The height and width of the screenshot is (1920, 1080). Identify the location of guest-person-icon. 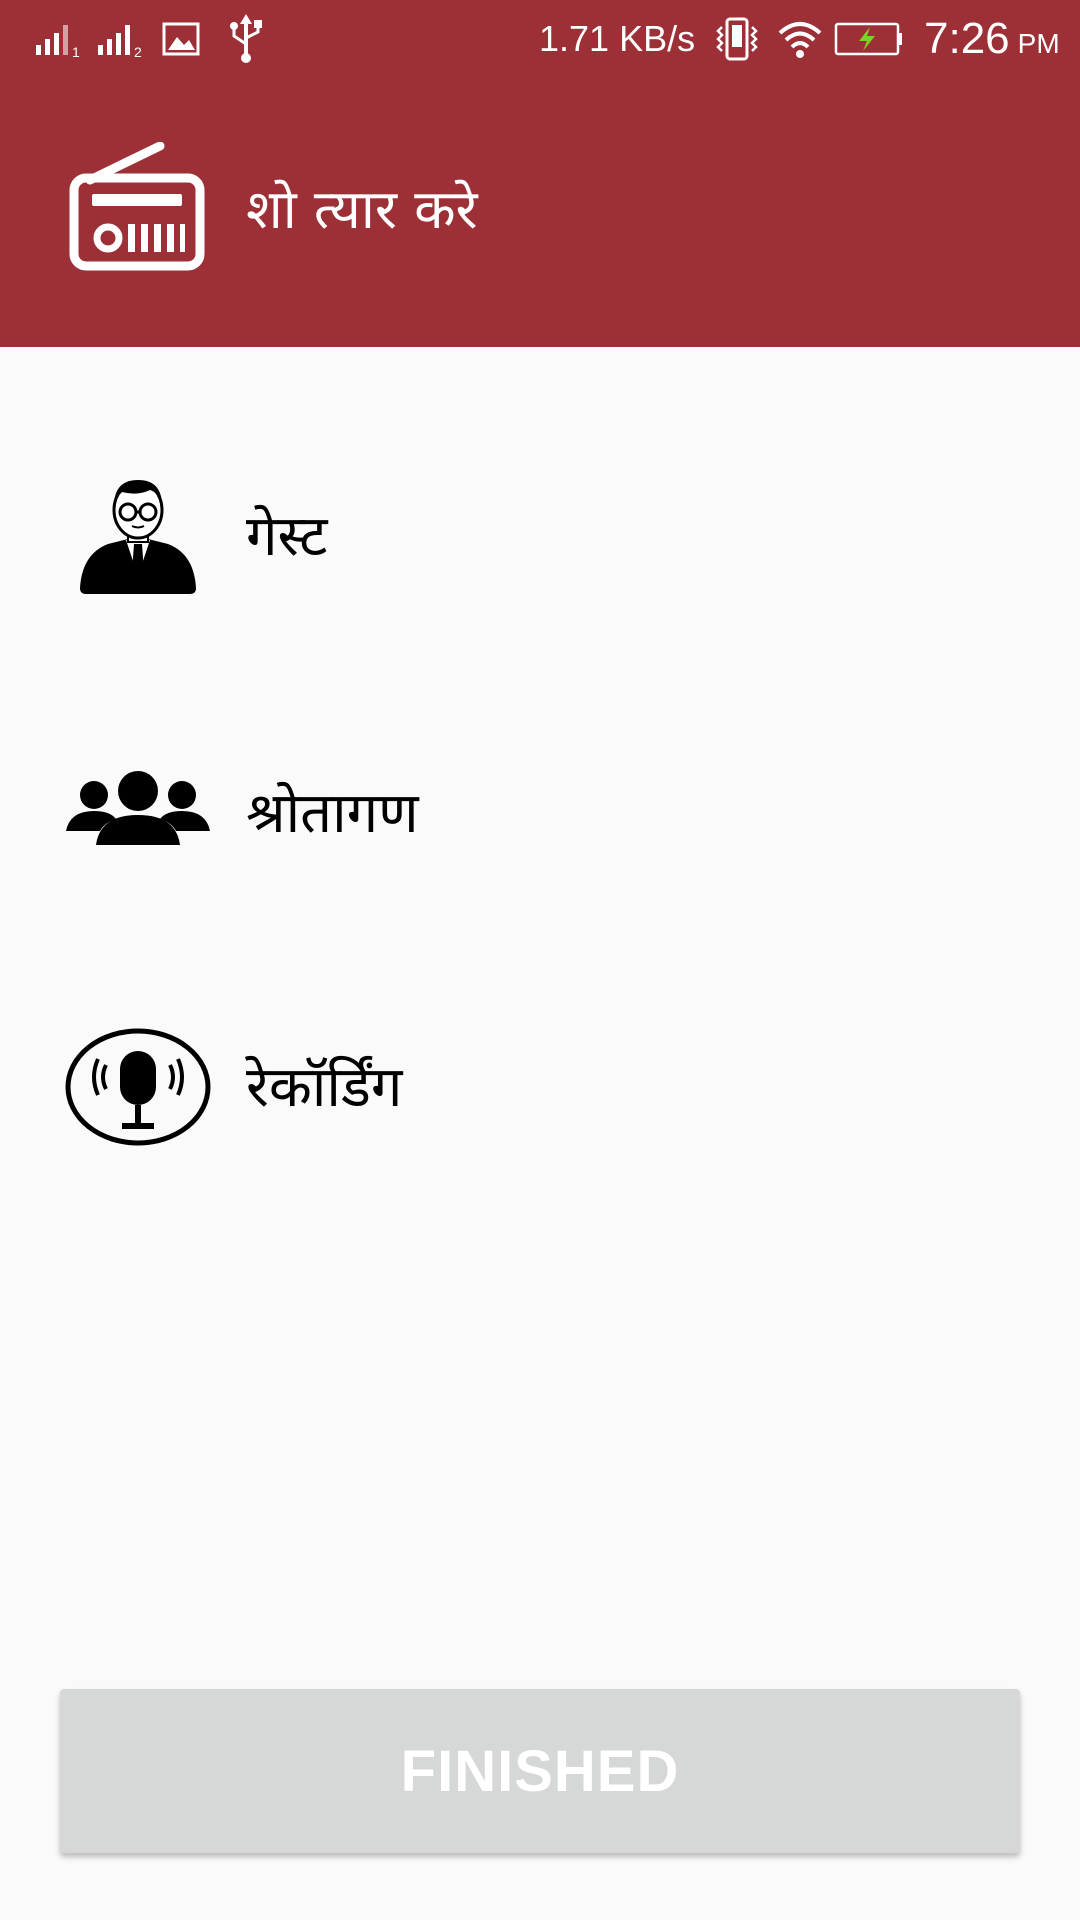
(138, 537).